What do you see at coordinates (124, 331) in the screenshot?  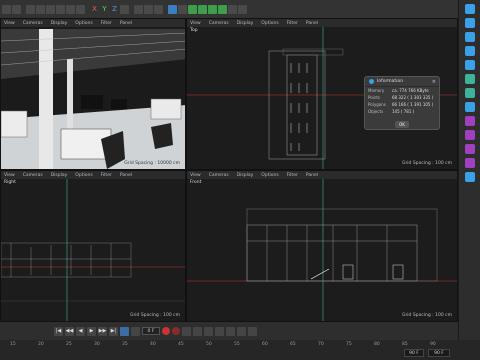 I see `loop-icon` at bounding box center [124, 331].